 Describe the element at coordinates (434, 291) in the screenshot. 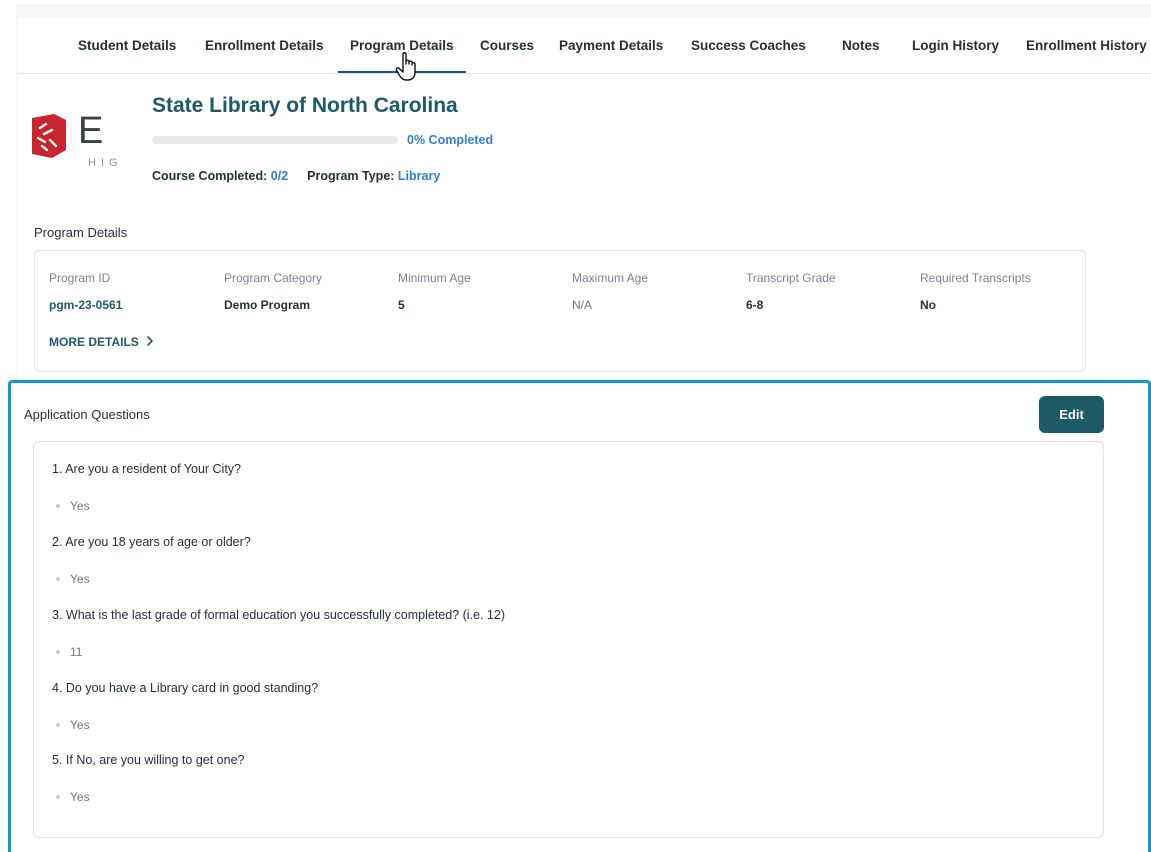

I see `detail-minimum-age: Minimum Age 5` at that location.